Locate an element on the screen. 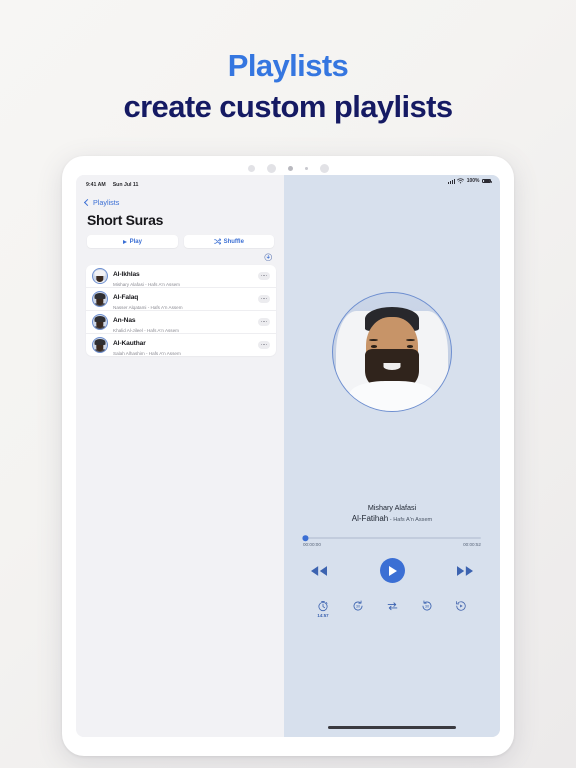 The image size is (576, 768). now-playing-track: Al-Fatihah - Hafs A'n Assem is located at coordinates (392, 519).